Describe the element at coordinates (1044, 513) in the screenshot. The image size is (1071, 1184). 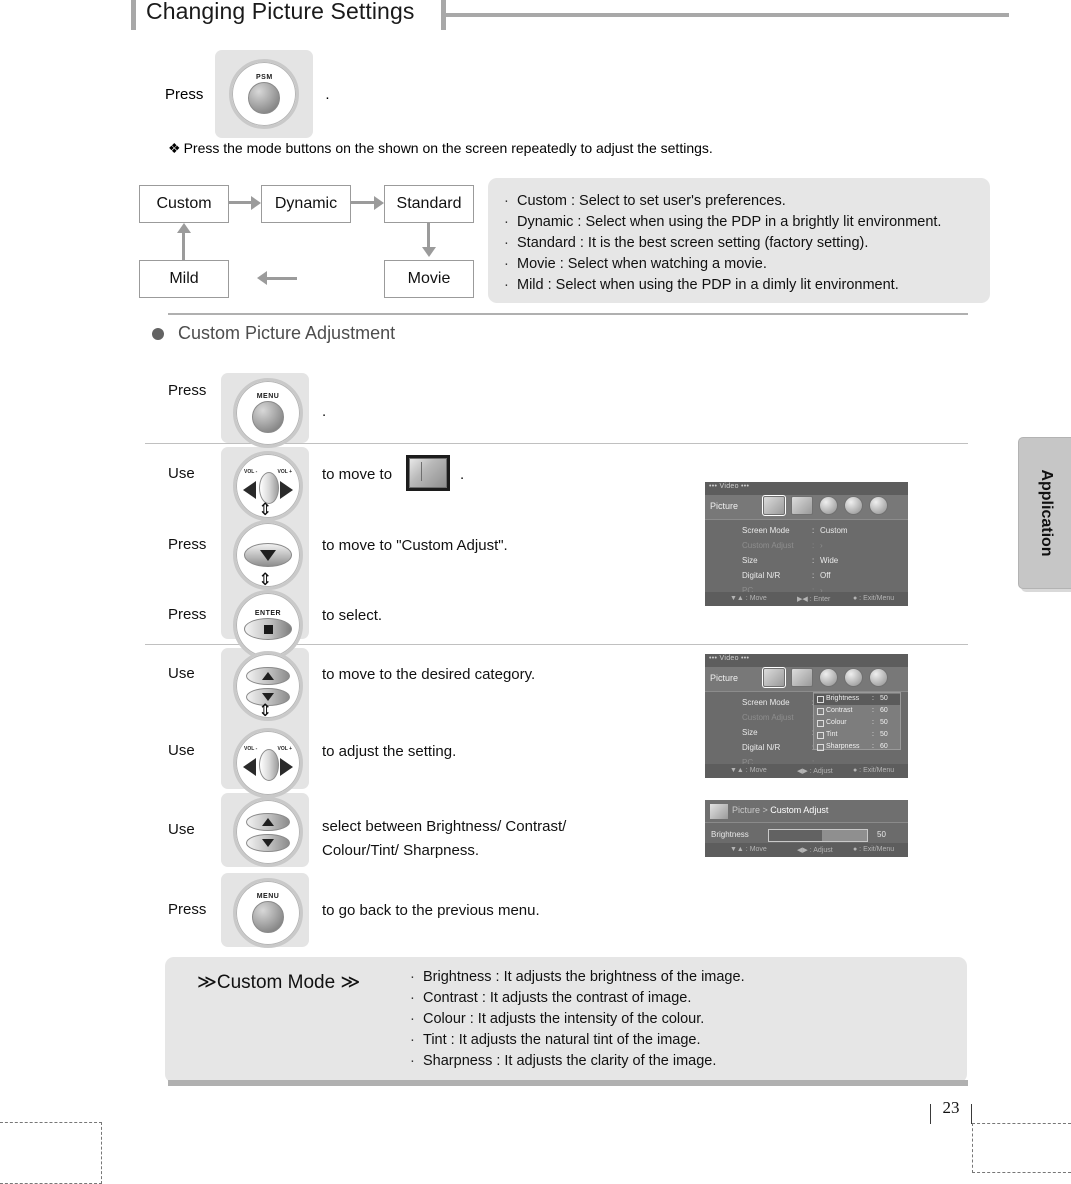
I see `section-side-tab: Application` at that location.